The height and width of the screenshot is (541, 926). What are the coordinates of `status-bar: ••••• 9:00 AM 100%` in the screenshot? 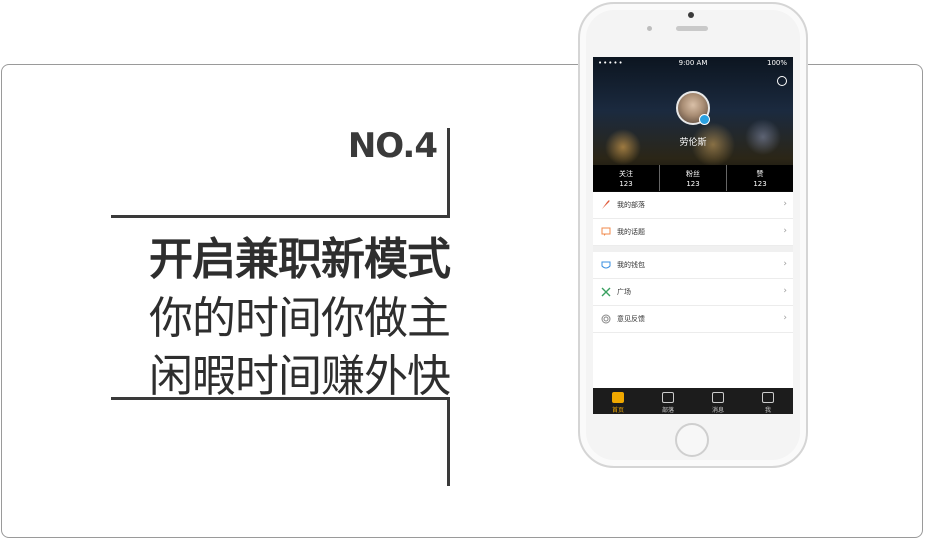 It's located at (693, 63).